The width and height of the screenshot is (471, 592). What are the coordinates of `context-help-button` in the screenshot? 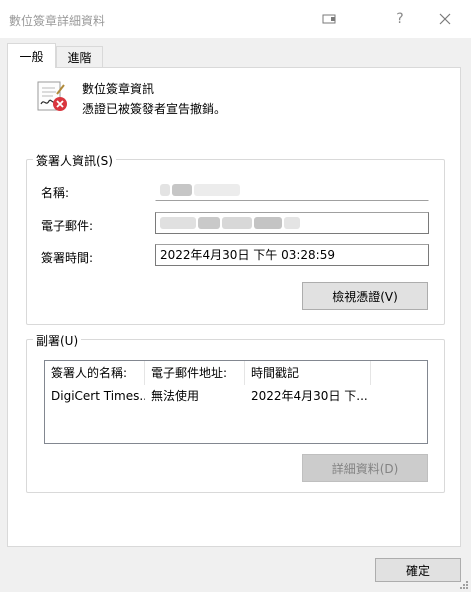 It's located at (330, 19).